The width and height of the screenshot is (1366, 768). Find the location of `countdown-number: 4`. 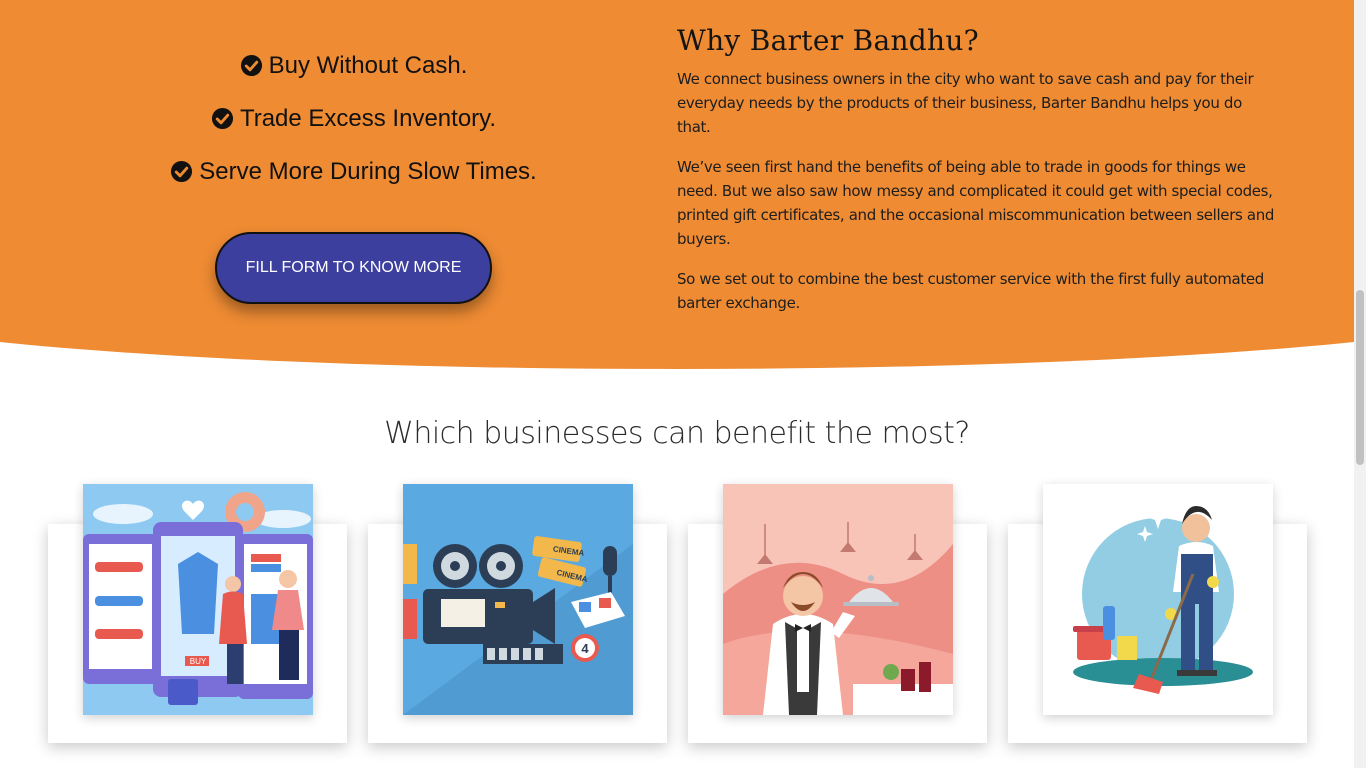

countdown-number: 4 is located at coordinates (585, 648).